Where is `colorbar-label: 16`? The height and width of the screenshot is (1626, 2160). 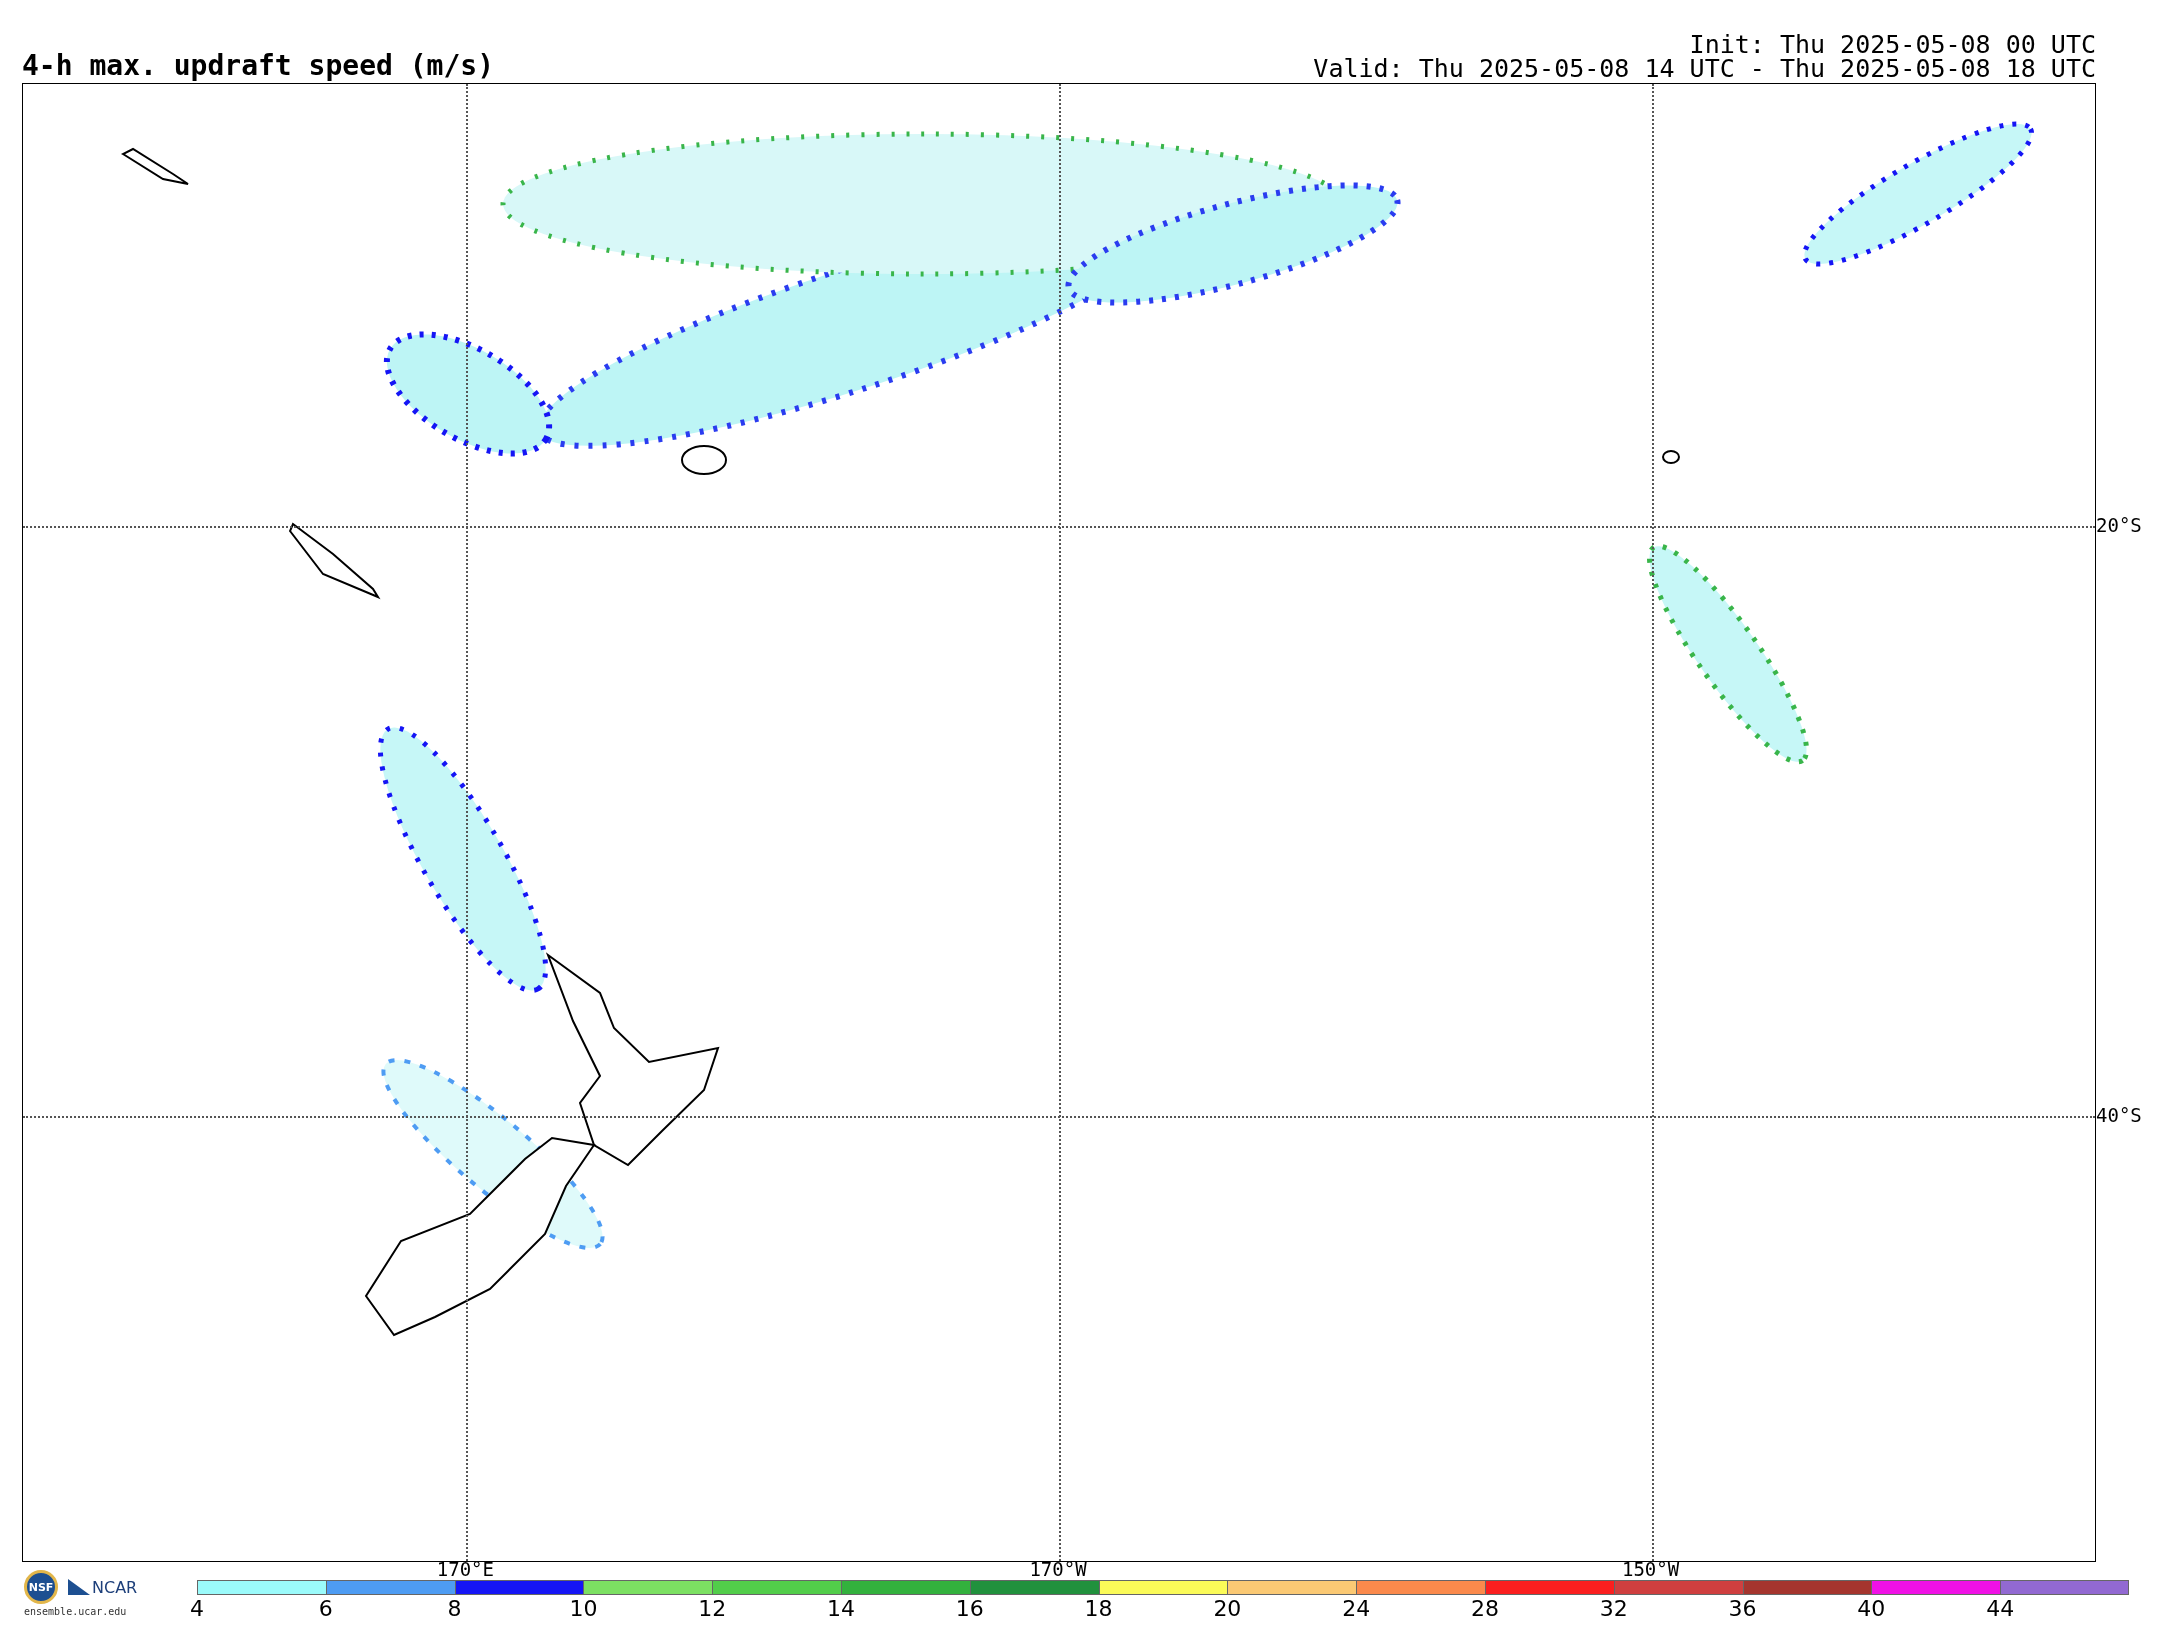
colorbar-label: 16 is located at coordinates (969, 1608).